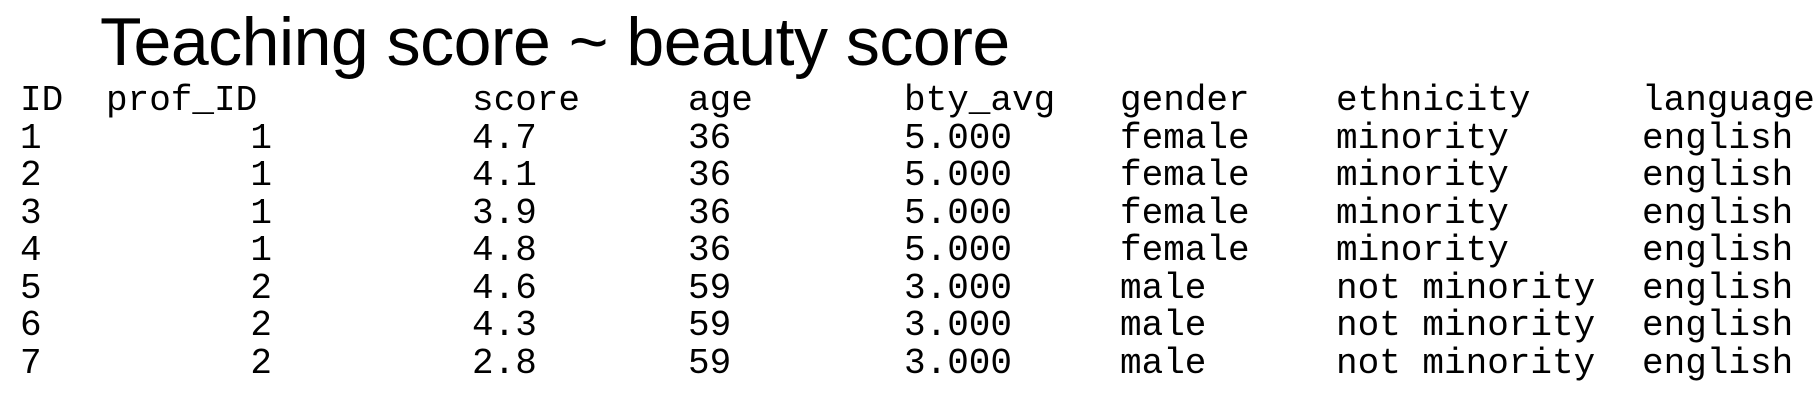  Describe the element at coordinates (504, 175) in the screenshot. I see `cell-score: 4.1` at that location.